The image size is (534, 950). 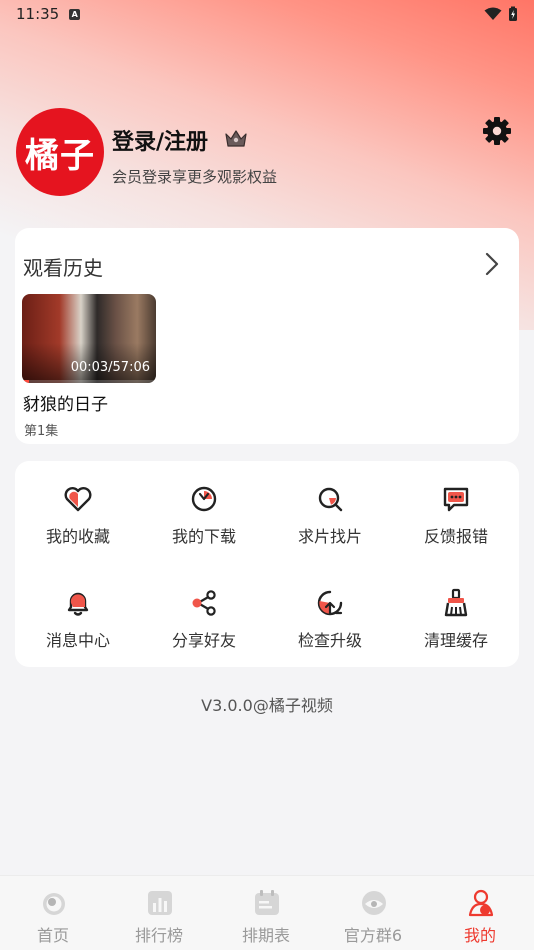 I want to click on nav-item-ranking: 排行榜, so click(x=159, y=913).